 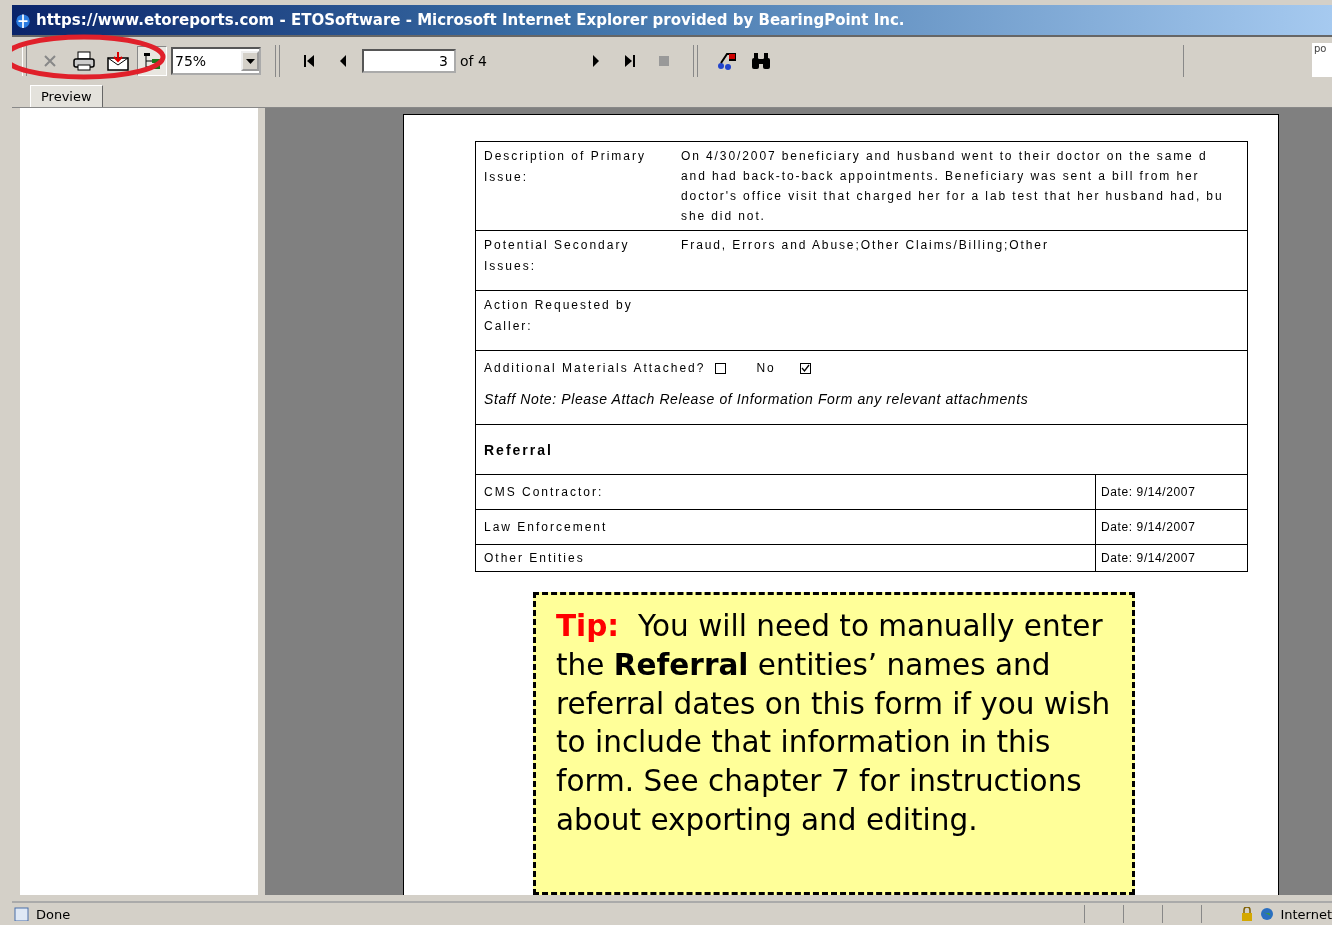 What do you see at coordinates (216, 61) in the screenshot?
I see `zoom-dropdown: 75%` at bounding box center [216, 61].